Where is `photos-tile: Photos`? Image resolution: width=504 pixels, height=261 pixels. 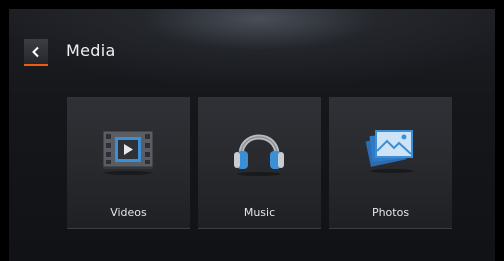 photos-tile: Photos is located at coordinates (390, 163).